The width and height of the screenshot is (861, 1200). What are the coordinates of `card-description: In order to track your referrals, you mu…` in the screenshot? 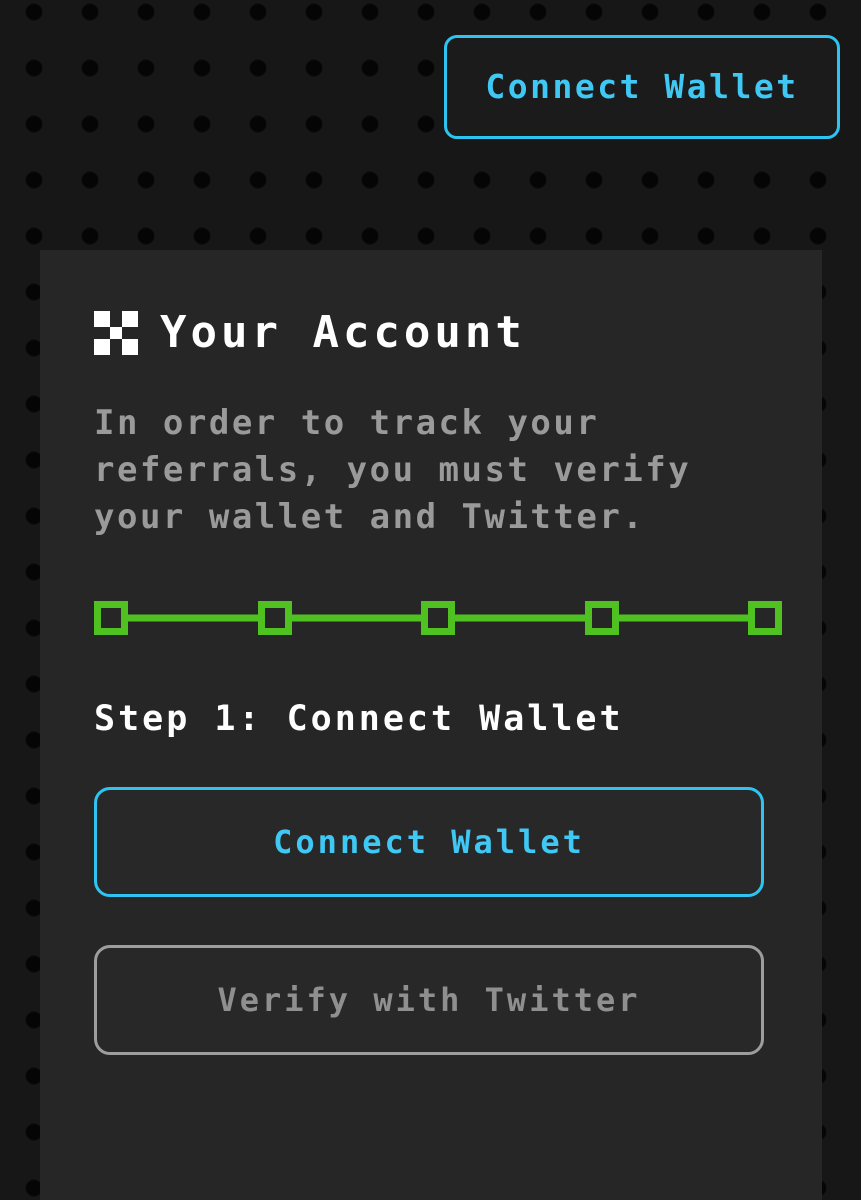 It's located at (393, 470).